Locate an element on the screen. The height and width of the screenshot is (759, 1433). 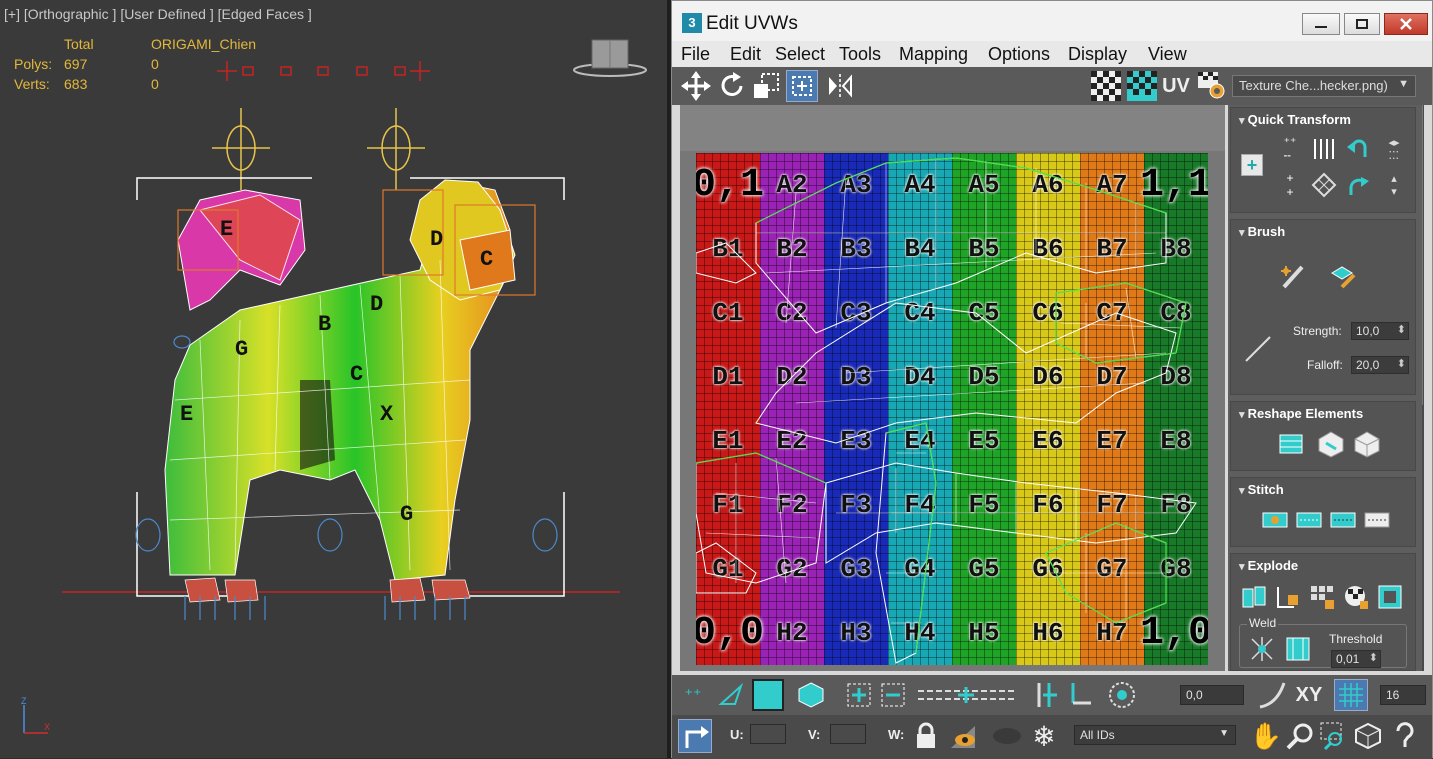
hide-eye-icon is located at coordinates (963, 736).